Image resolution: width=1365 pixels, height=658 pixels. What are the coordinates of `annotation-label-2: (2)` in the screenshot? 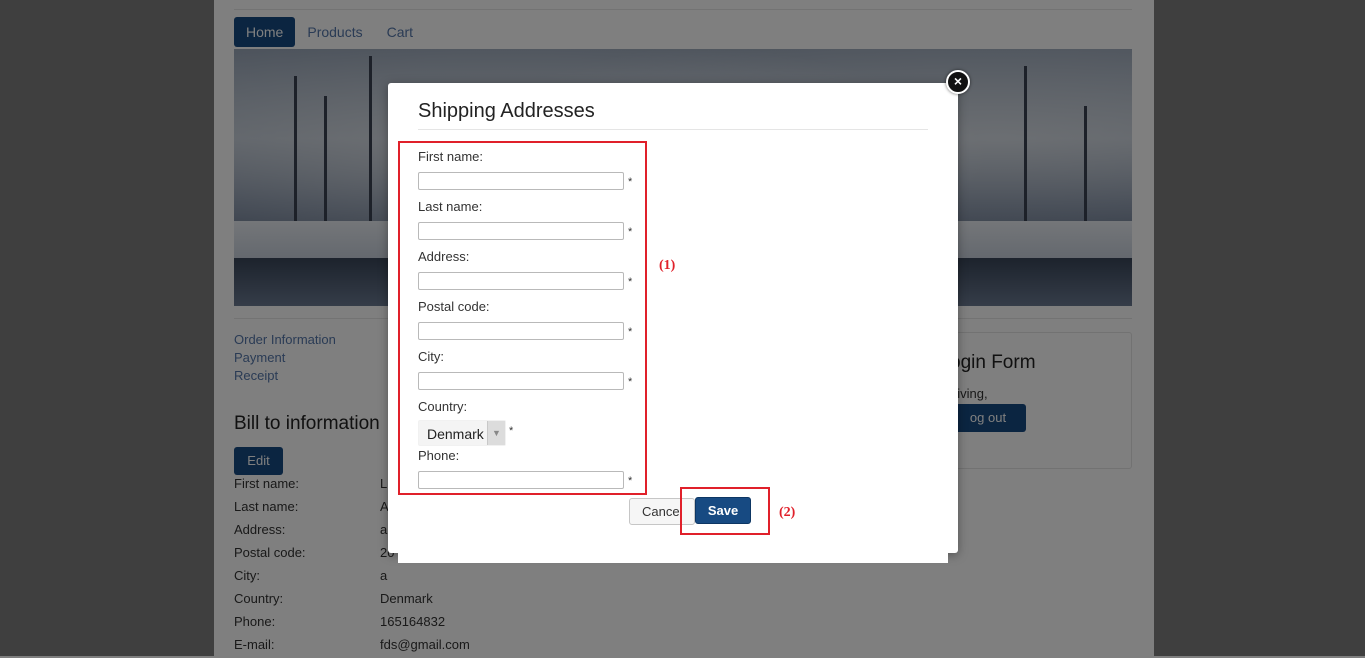 It's located at (787, 512).